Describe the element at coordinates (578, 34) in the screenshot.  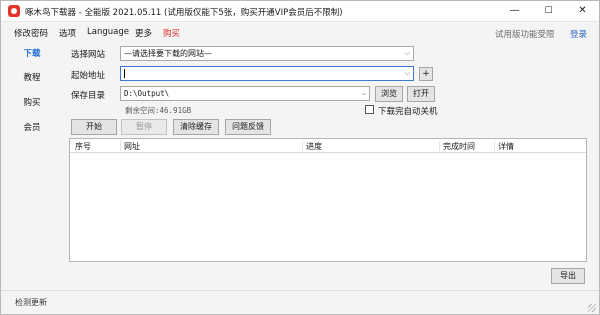
I see `login-link: 登录` at that location.